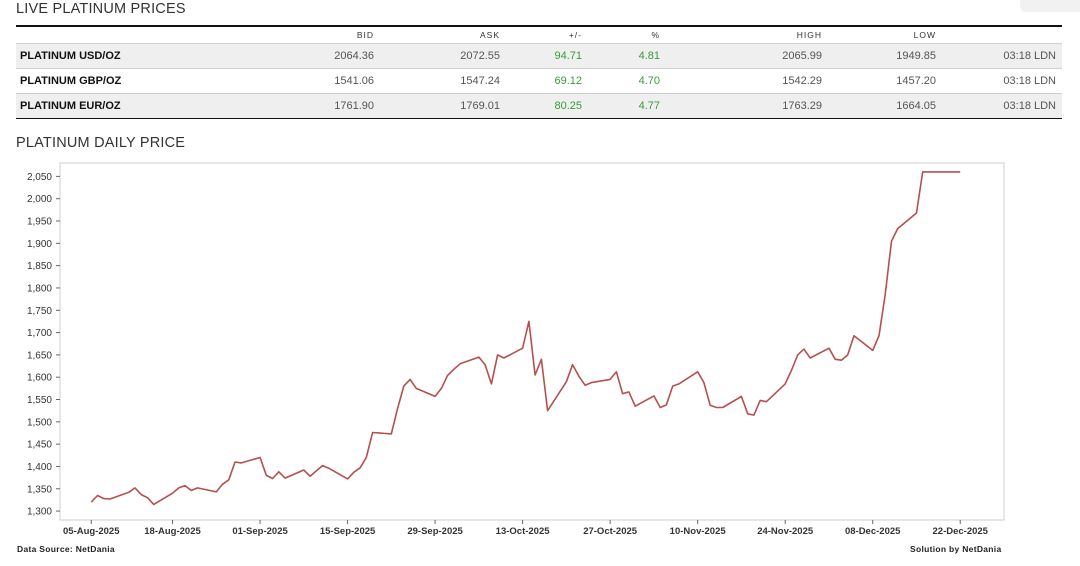 This screenshot has height=566, width=1080. What do you see at coordinates (39, 355) in the screenshot?
I see `y-tick-label: 1,650` at bounding box center [39, 355].